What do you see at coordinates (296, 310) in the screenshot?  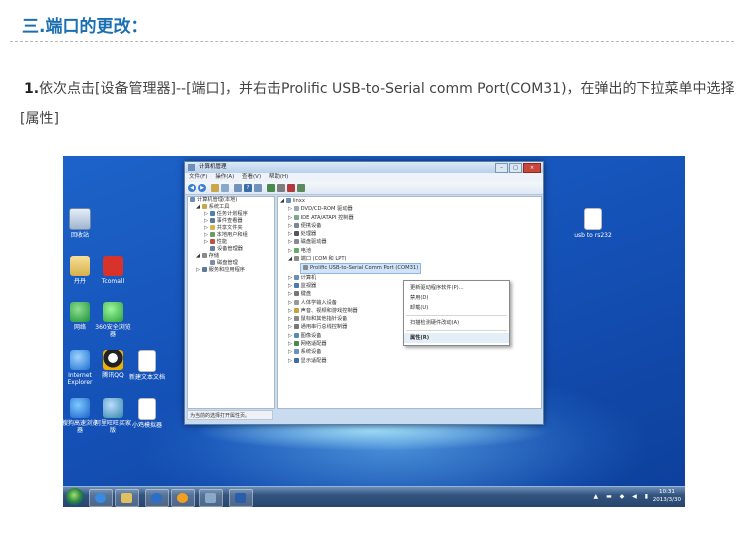 I see `sound-icon` at bounding box center [296, 310].